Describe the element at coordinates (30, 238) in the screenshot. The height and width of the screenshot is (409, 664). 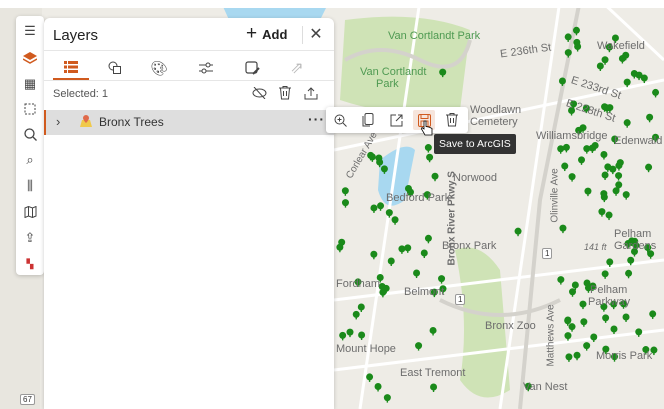
I see `share-icon: ⇪` at that location.